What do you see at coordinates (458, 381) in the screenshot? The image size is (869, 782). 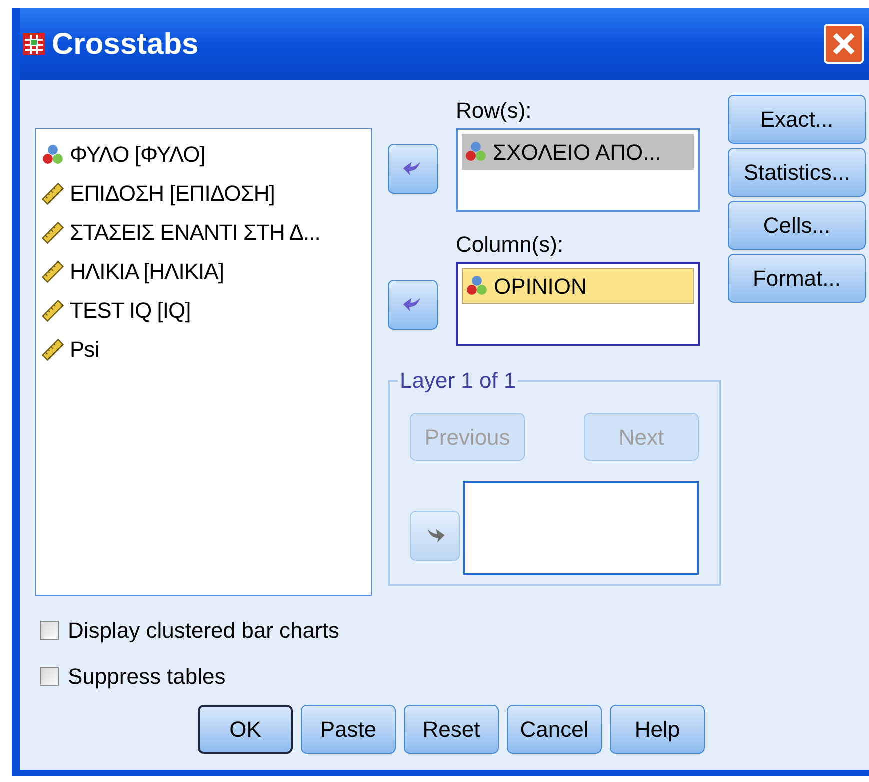 I see `group-title: Layer 1 of 1` at bounding box center [458, 381].